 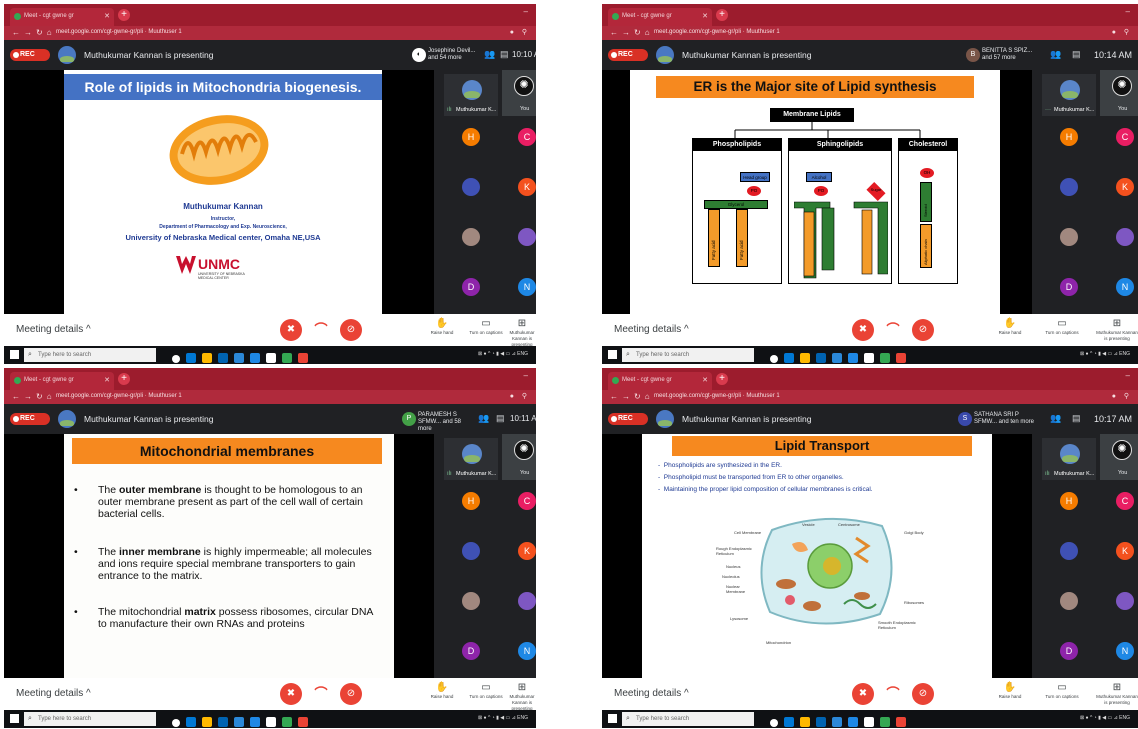 What do you see at coordinates (837, 722) in the screenshot?
I see `mail-icon` at bounding box center [837, 722].